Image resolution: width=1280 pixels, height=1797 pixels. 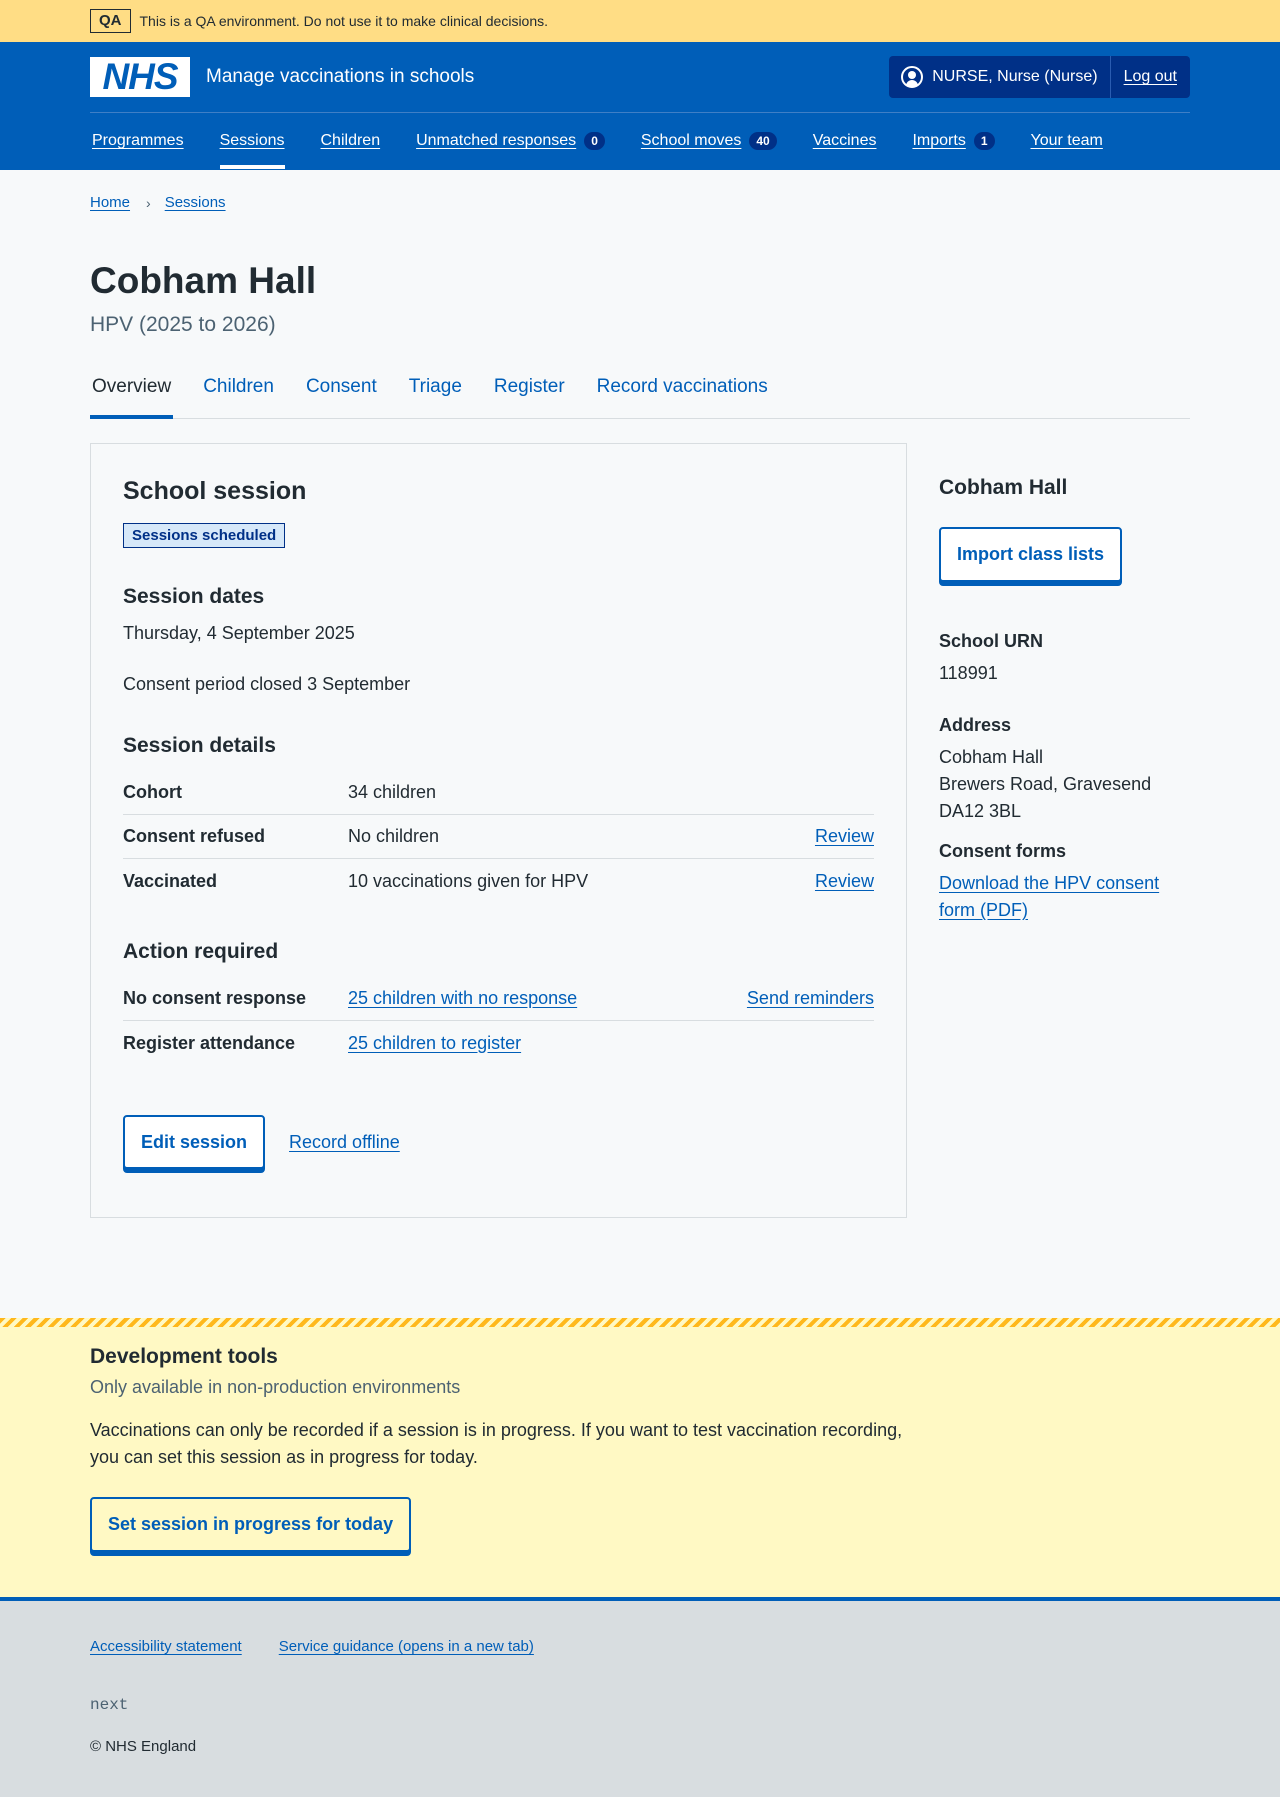 What do you see at coordinates (1003, 851) in the screenshot?
I see `consent-forms-label: Consent forms` at bounding box center [1003, 851].